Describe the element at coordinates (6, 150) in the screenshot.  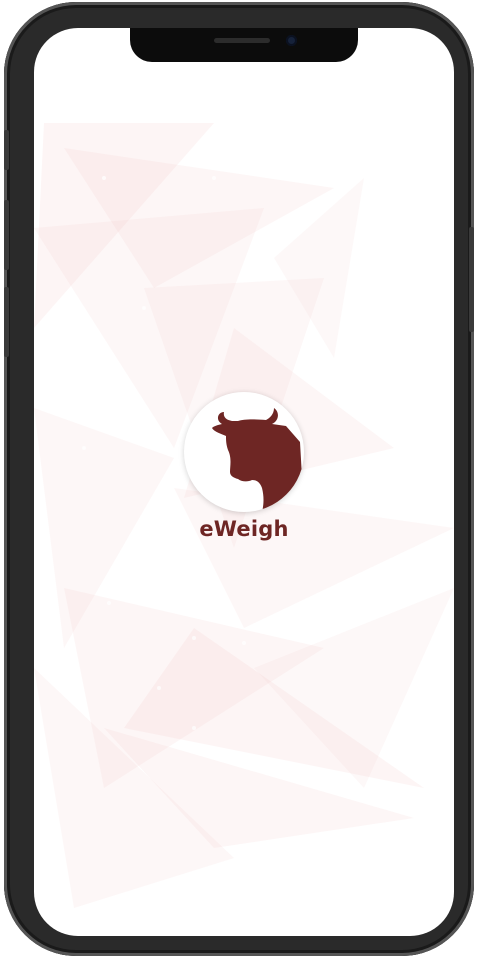
I see `silent-switch` at that location.